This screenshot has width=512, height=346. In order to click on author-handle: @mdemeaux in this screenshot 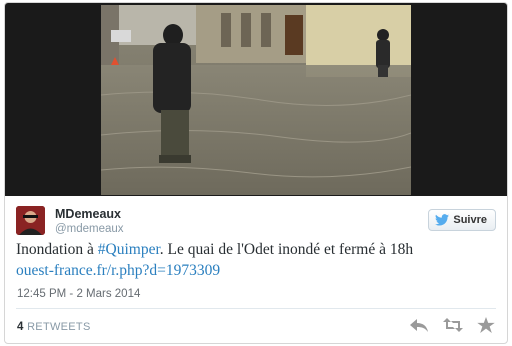, I will do `click(89, 229)`.